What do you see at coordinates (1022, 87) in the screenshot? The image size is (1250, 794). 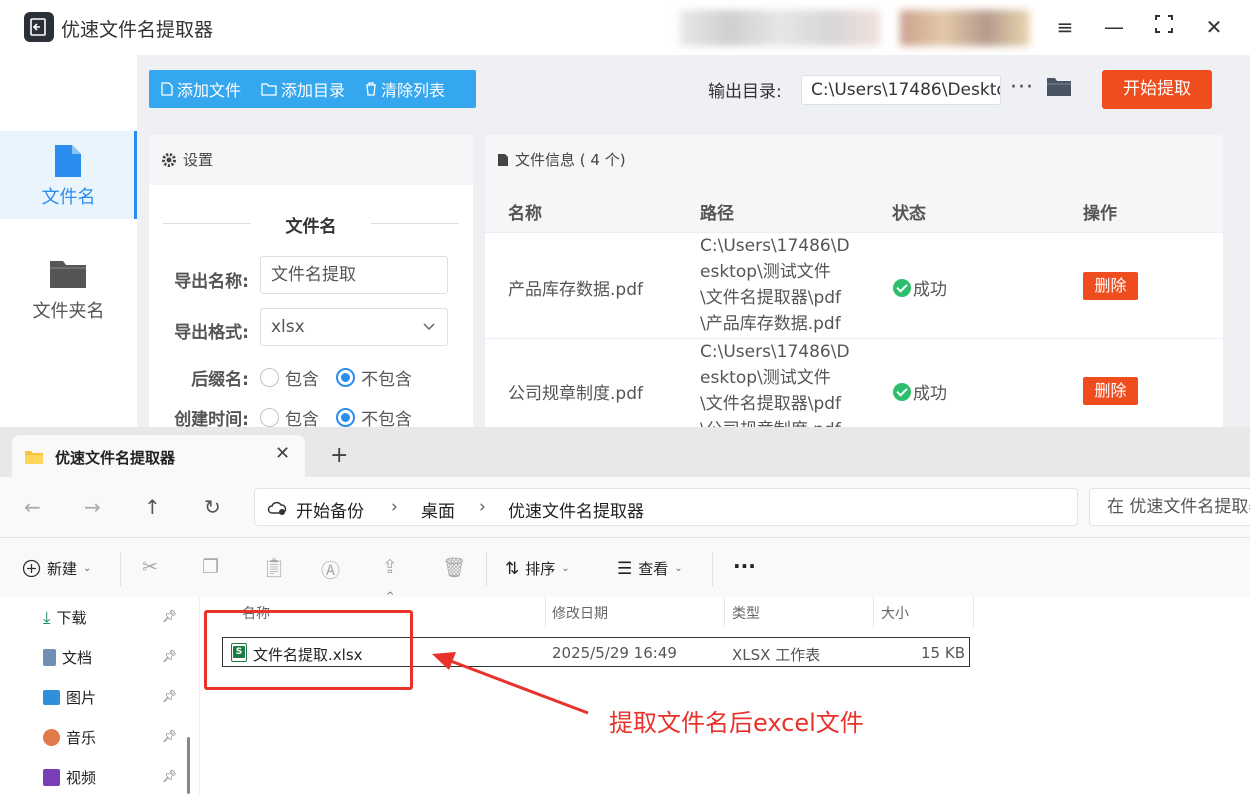 I see `more-options-button: ···` at bounding box center [1022, 87].